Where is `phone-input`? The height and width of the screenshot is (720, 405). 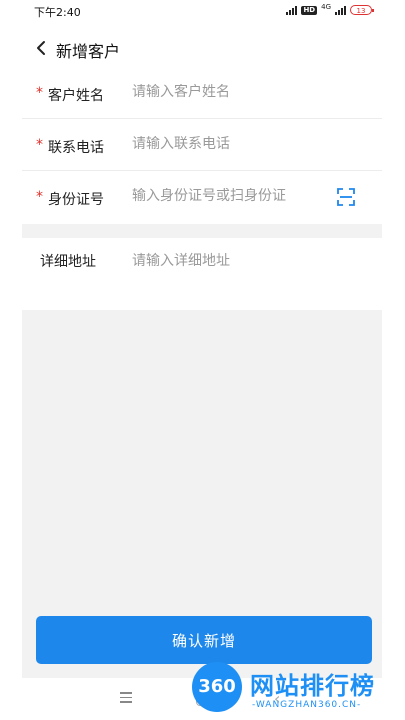 phone-input is located at coordinates (227, 144).